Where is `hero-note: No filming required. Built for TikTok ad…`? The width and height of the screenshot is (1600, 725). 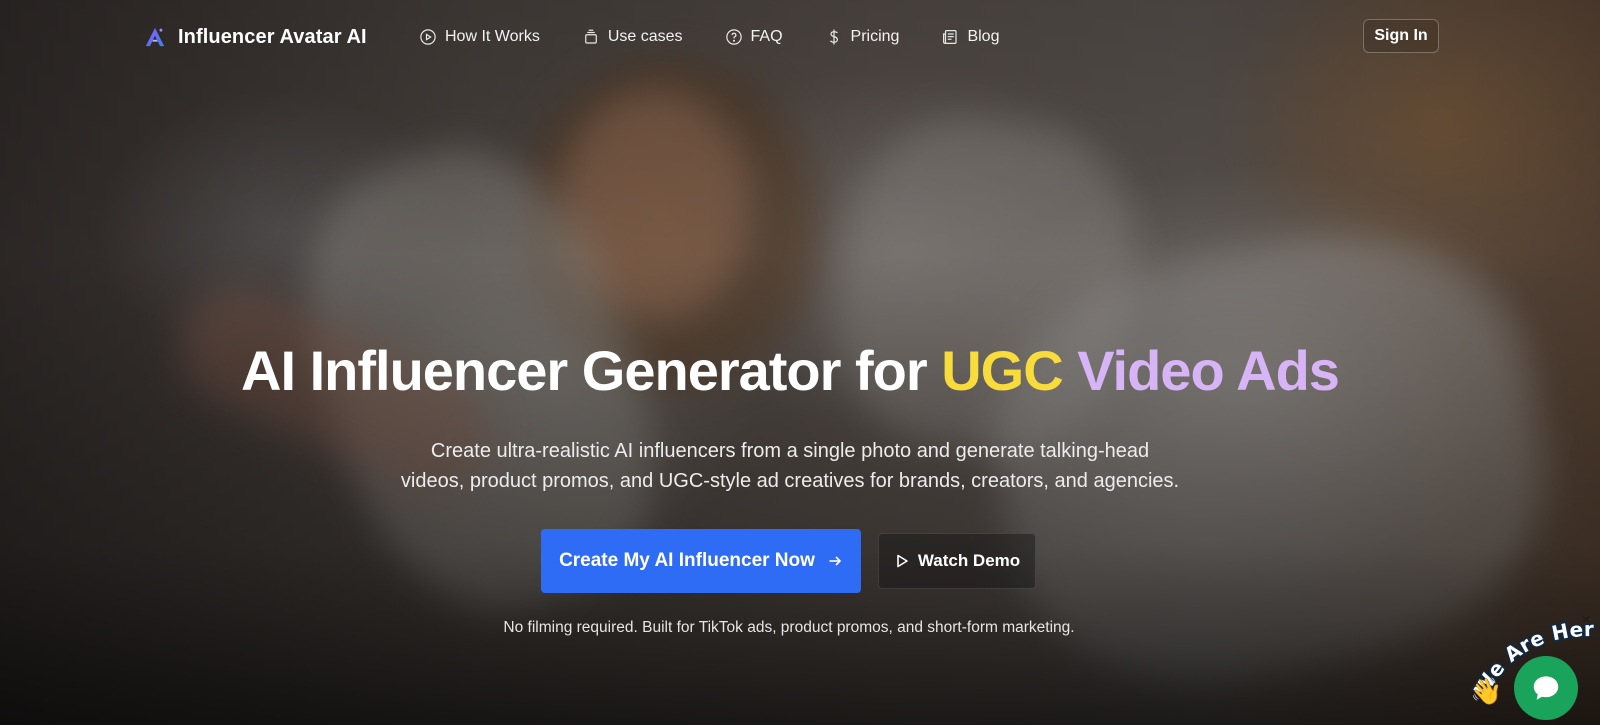 hero-note: No filming required. Built for TikTok ad… is located at coordinates (789, 627).